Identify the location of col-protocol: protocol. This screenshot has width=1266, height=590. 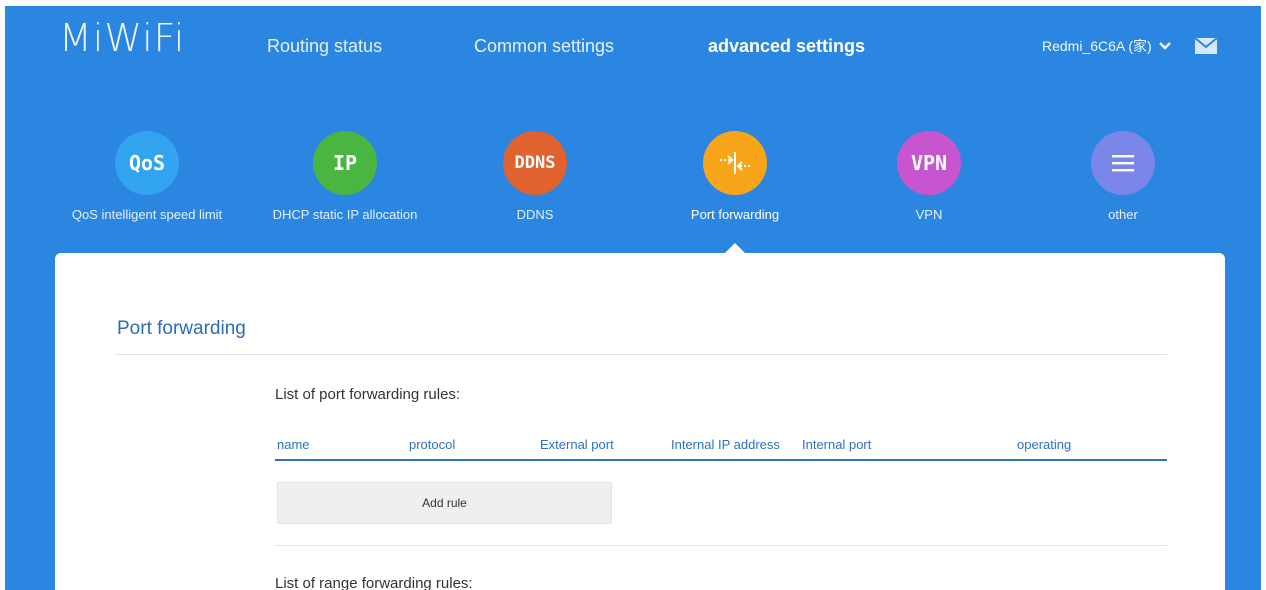
(432, 444).